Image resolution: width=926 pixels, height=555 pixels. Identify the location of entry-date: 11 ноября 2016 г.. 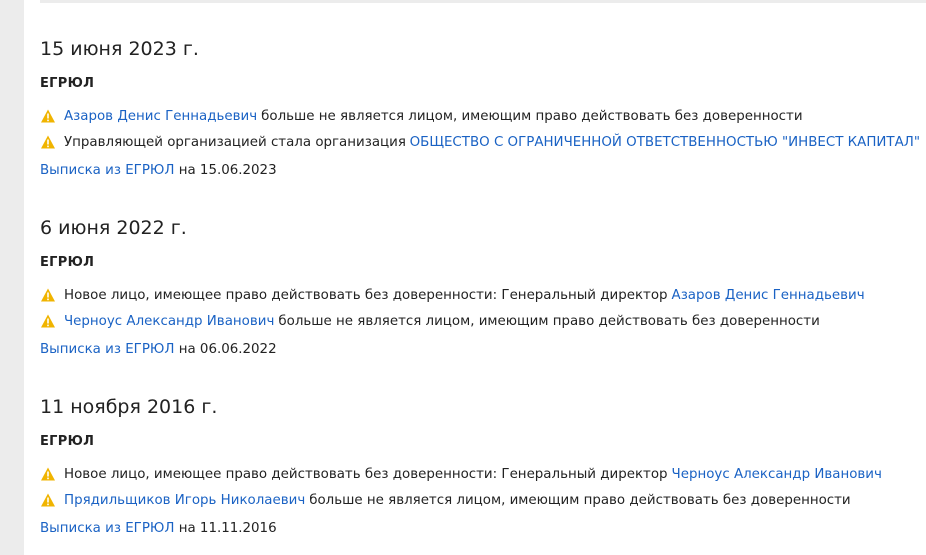
(129, 407).